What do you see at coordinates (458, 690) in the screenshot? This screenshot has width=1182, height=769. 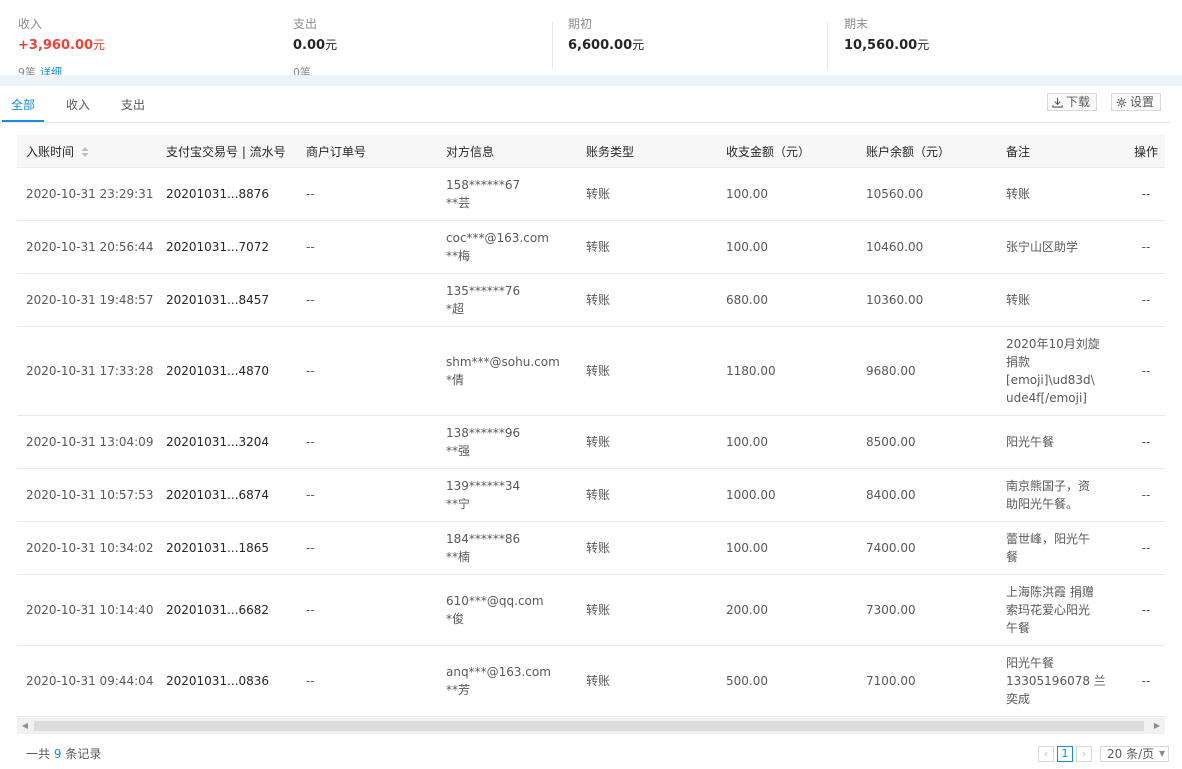 I see `party-name: **芳` at bounding box center [458, 690].